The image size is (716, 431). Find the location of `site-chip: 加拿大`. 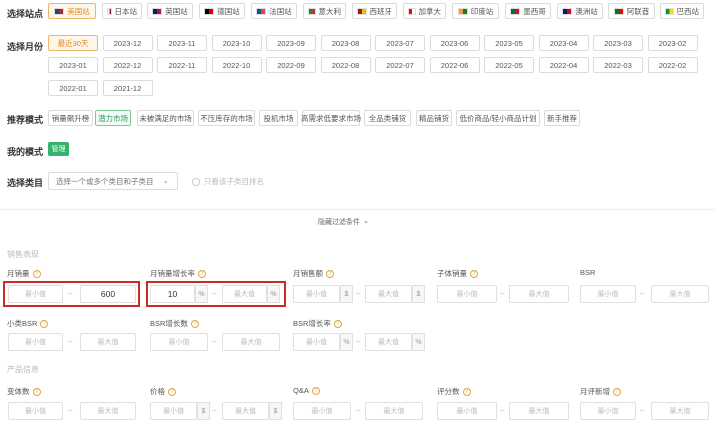

site-chip: 加拿大 is located at coordinates (424, 11).